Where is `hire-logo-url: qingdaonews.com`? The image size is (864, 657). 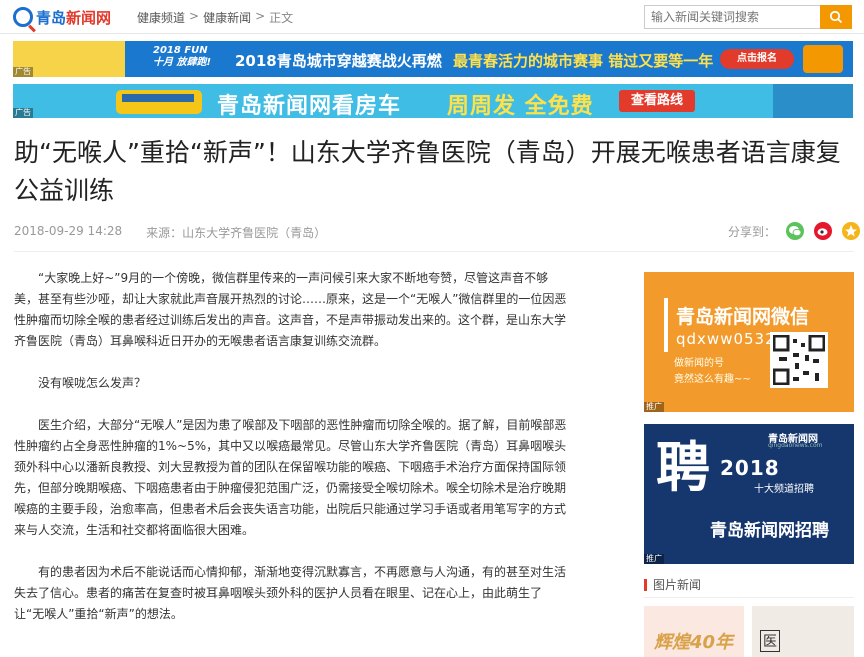
hire-logo-url: qingdaonews.com is located at coordinates (795, 445).